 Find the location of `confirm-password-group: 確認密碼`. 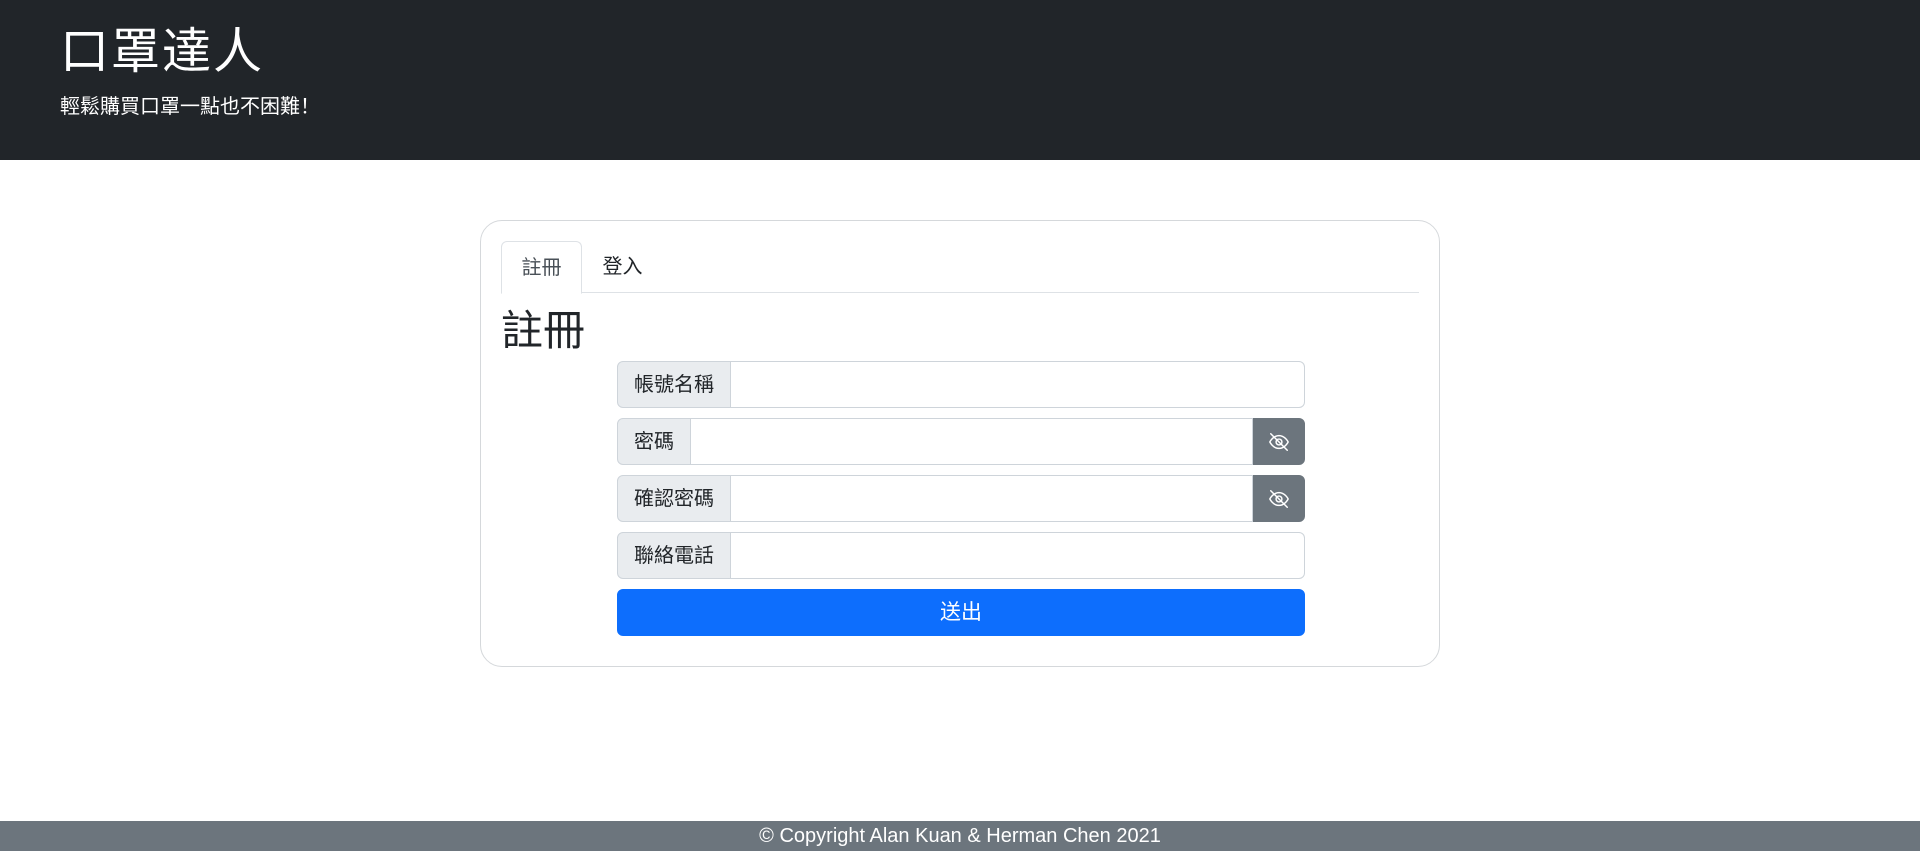

confirm-password-group: 確認密碼 is located at coordinates (961, 498).